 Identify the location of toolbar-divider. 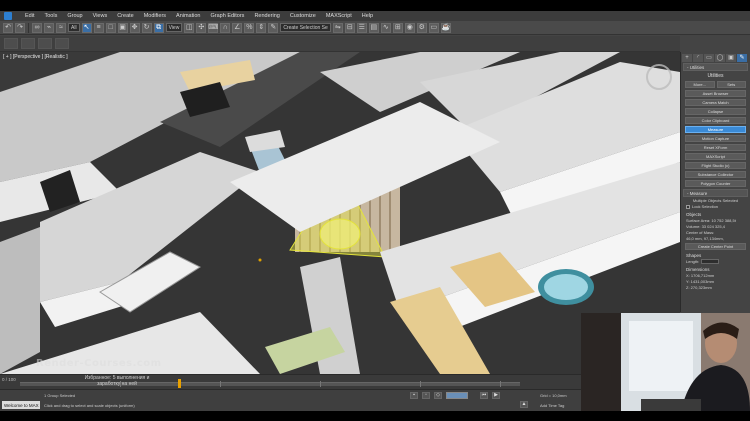
(28, 27).